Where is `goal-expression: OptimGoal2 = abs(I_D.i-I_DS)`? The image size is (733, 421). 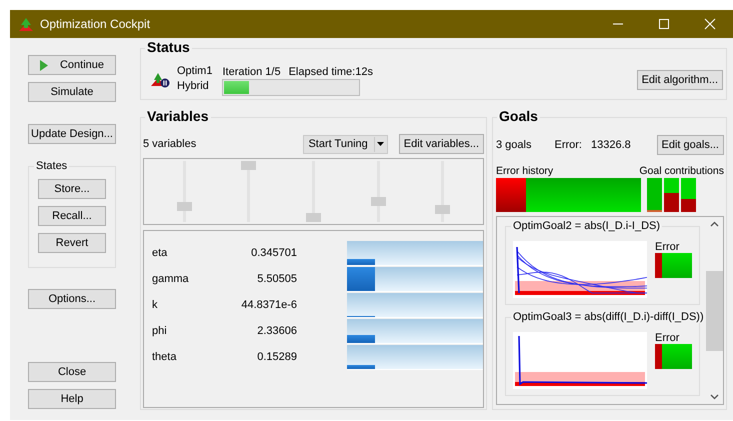 goal-expression: OptimGoal2 = abs(I_D.i-I_DS) is located at coordinates (586, 226).